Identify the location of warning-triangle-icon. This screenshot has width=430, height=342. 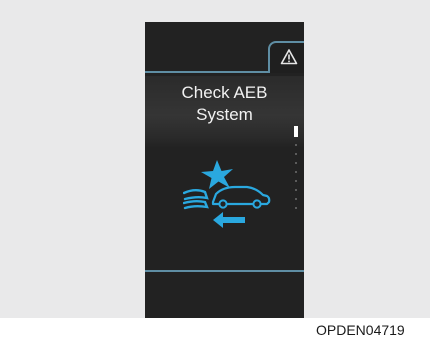
(289, 57).